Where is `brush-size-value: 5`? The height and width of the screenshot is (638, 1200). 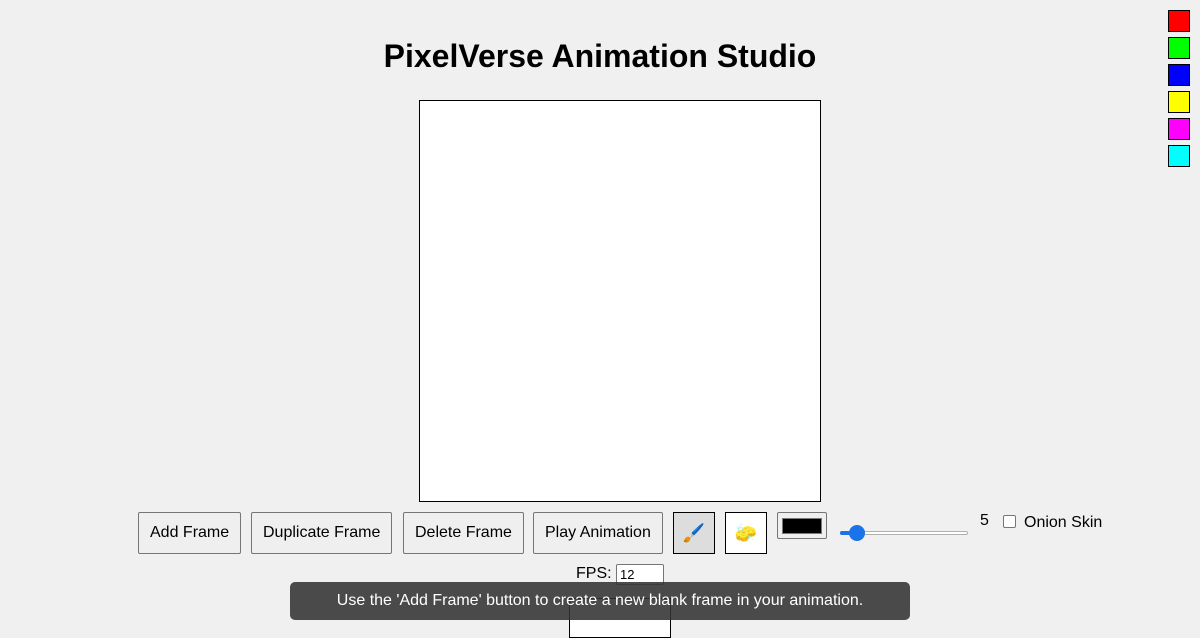
brush-size-value: 5 is located at coordinates (984, 520).